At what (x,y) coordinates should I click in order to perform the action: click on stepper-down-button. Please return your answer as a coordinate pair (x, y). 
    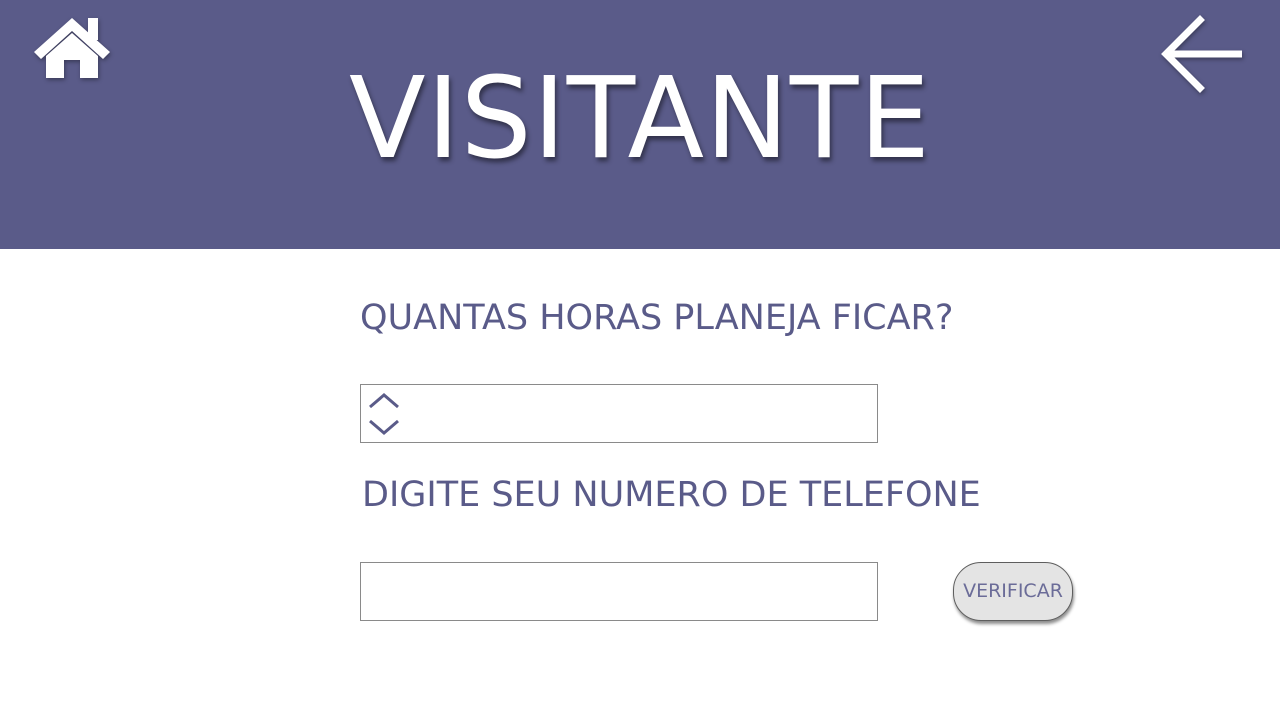
    Looking at the image, I should click on (384, 427).